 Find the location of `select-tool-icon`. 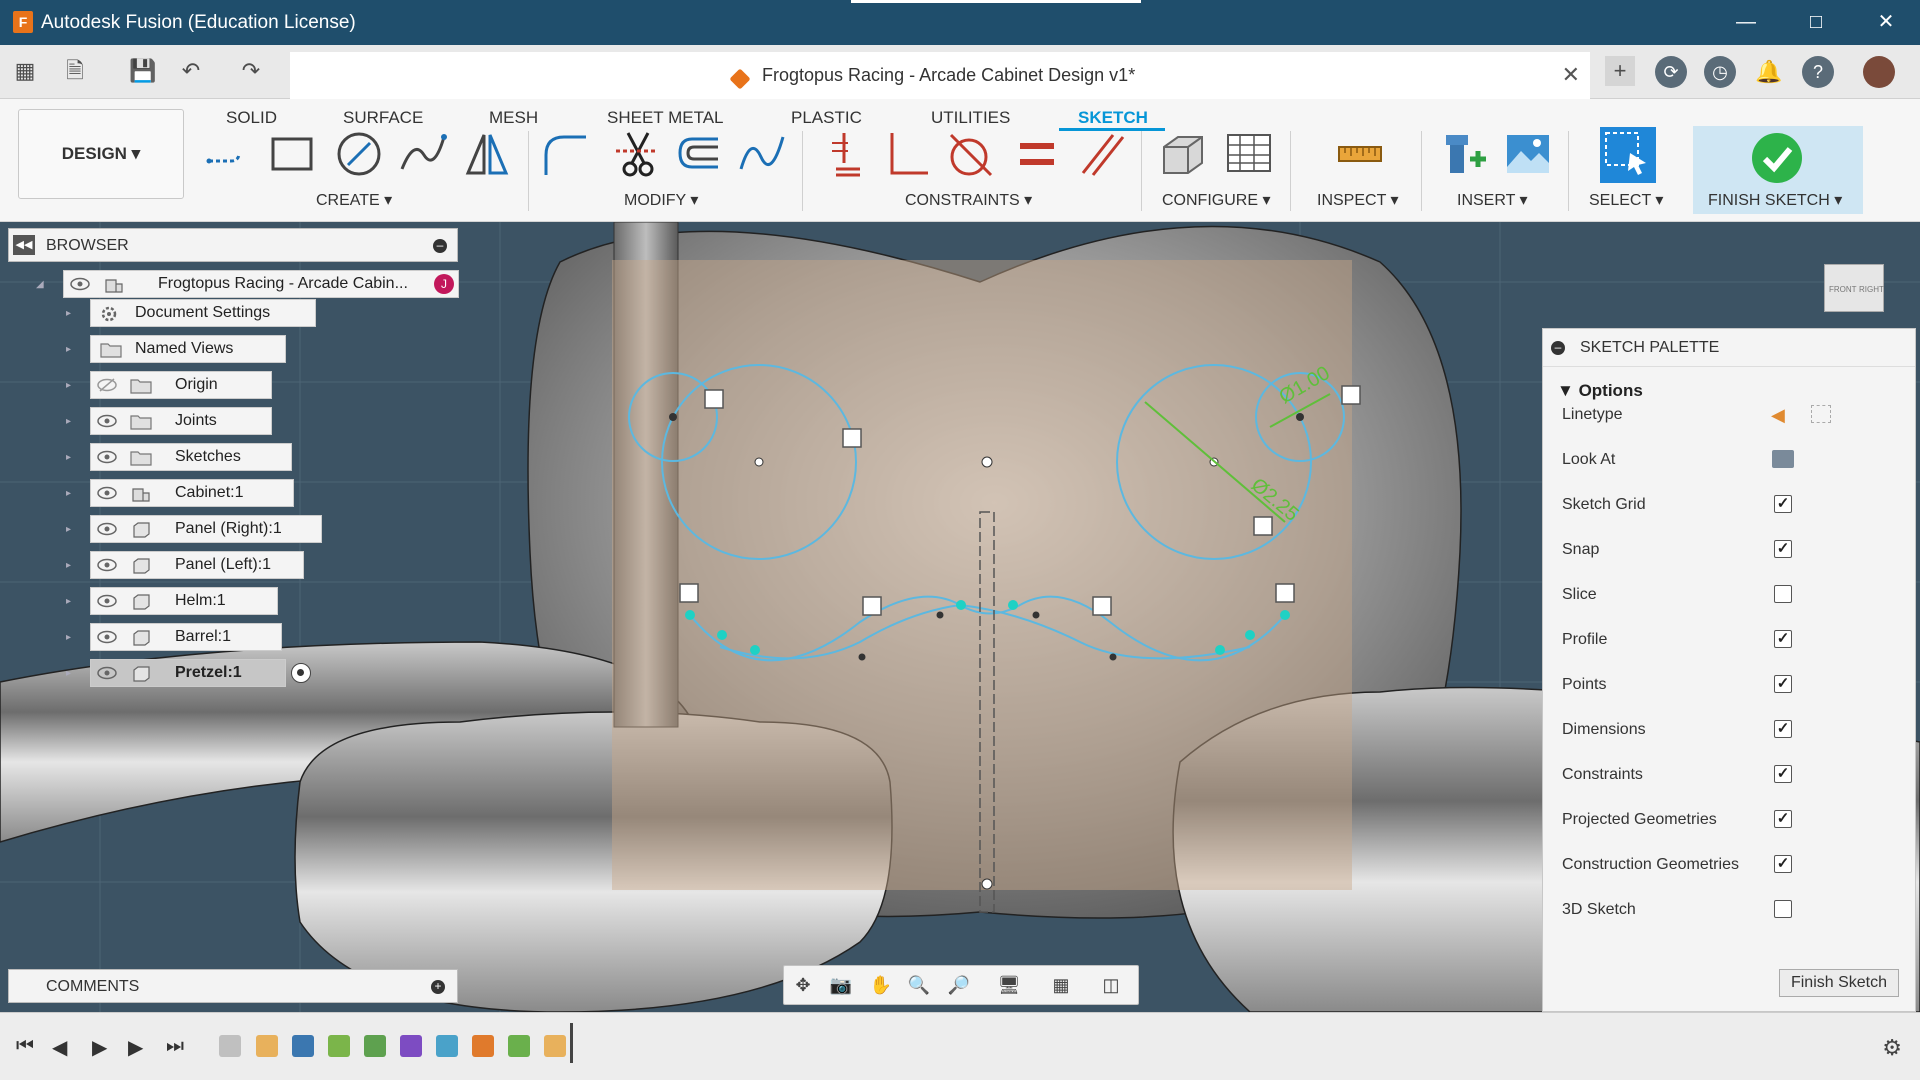

select-tool-icon is located at coordinates (1628, 155).